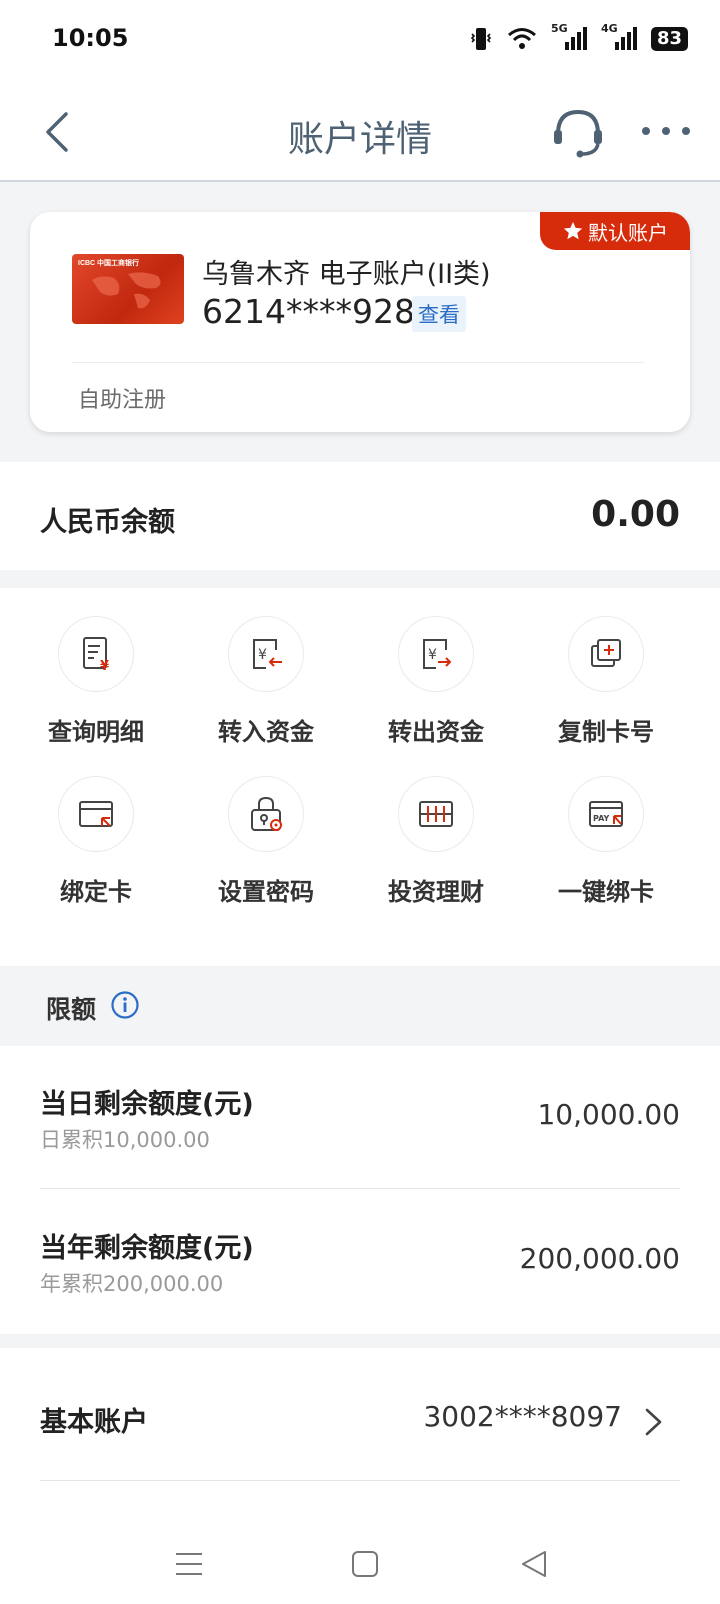  What do you see at coordinates (360, 1414) in the screenshot?
I see `basic-account-row: 基本账户 3002****8097` at bounding box center [360, 1414].